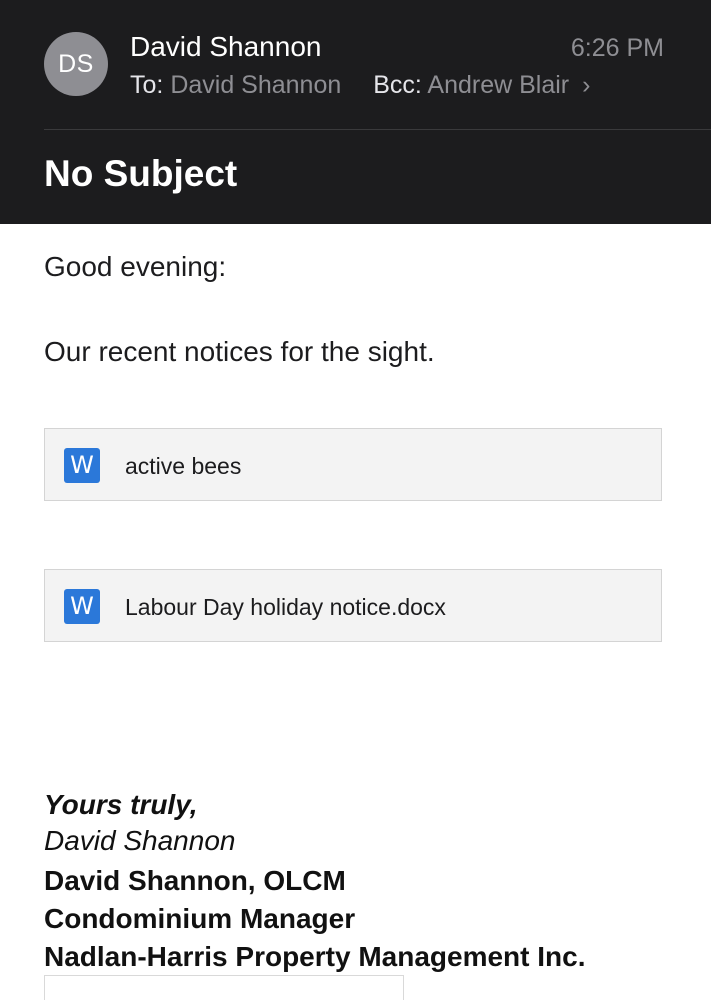 The image size is (711, 1000). What do you see at coordinates (135, 266) in the screenshot?
I see `greeting-text: Good evening:` at bounding box center [135, 266].